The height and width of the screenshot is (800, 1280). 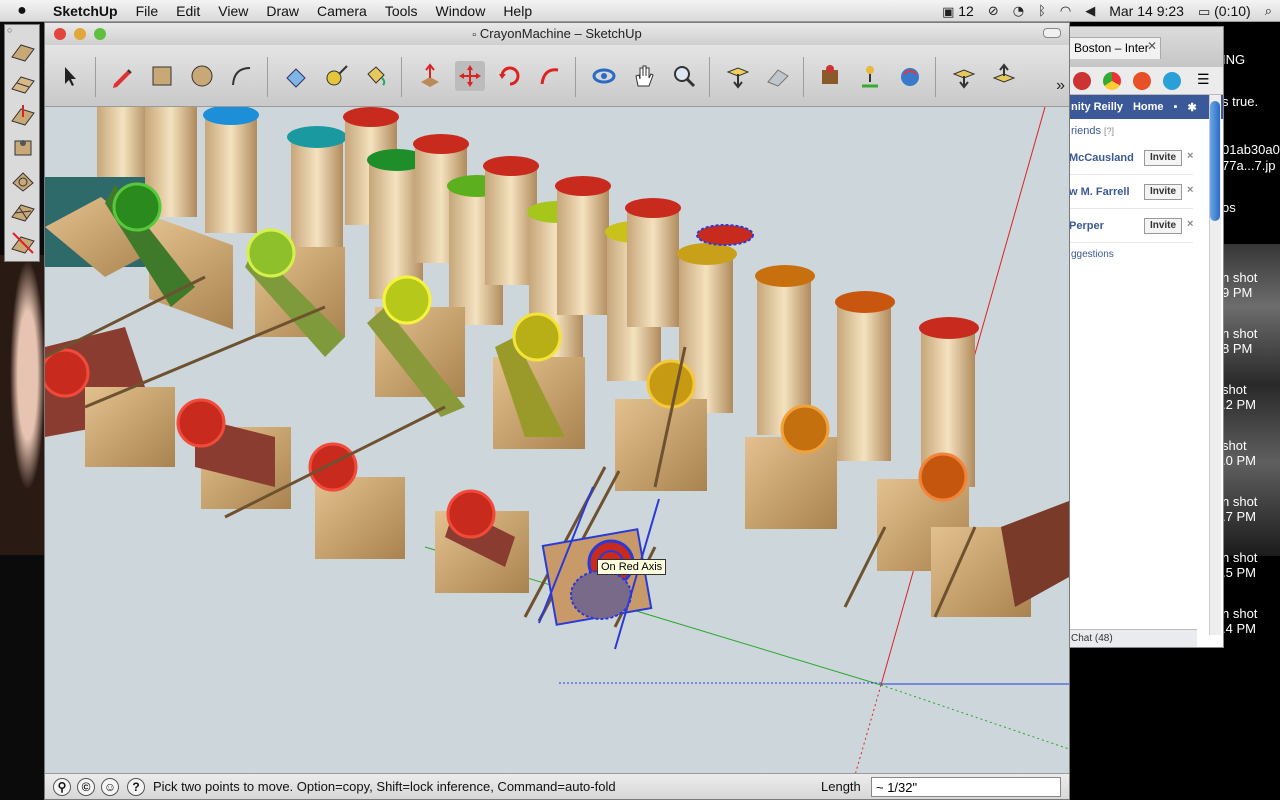 I want to click on smoove-icon, so click(x=23, y=115).